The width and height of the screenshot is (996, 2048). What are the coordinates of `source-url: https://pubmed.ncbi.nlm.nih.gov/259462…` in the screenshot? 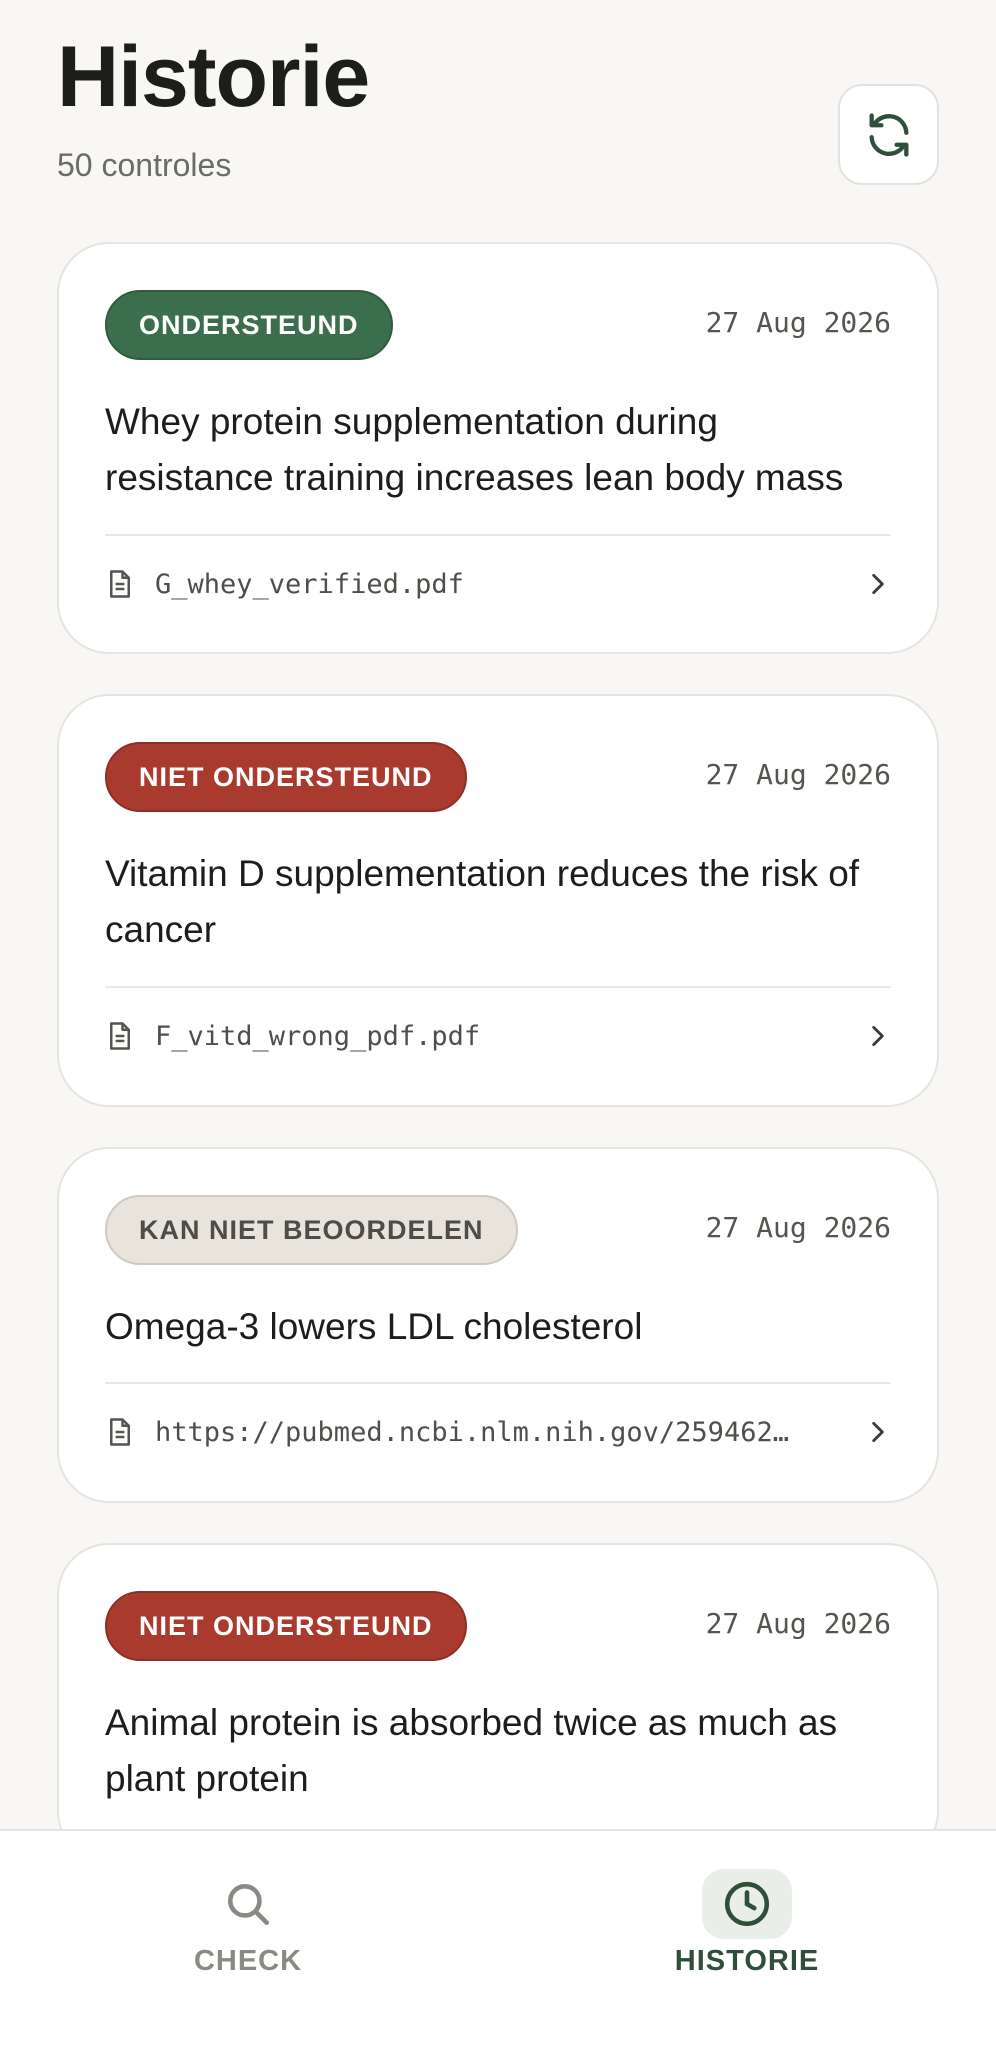 It's located at (472, 1432).